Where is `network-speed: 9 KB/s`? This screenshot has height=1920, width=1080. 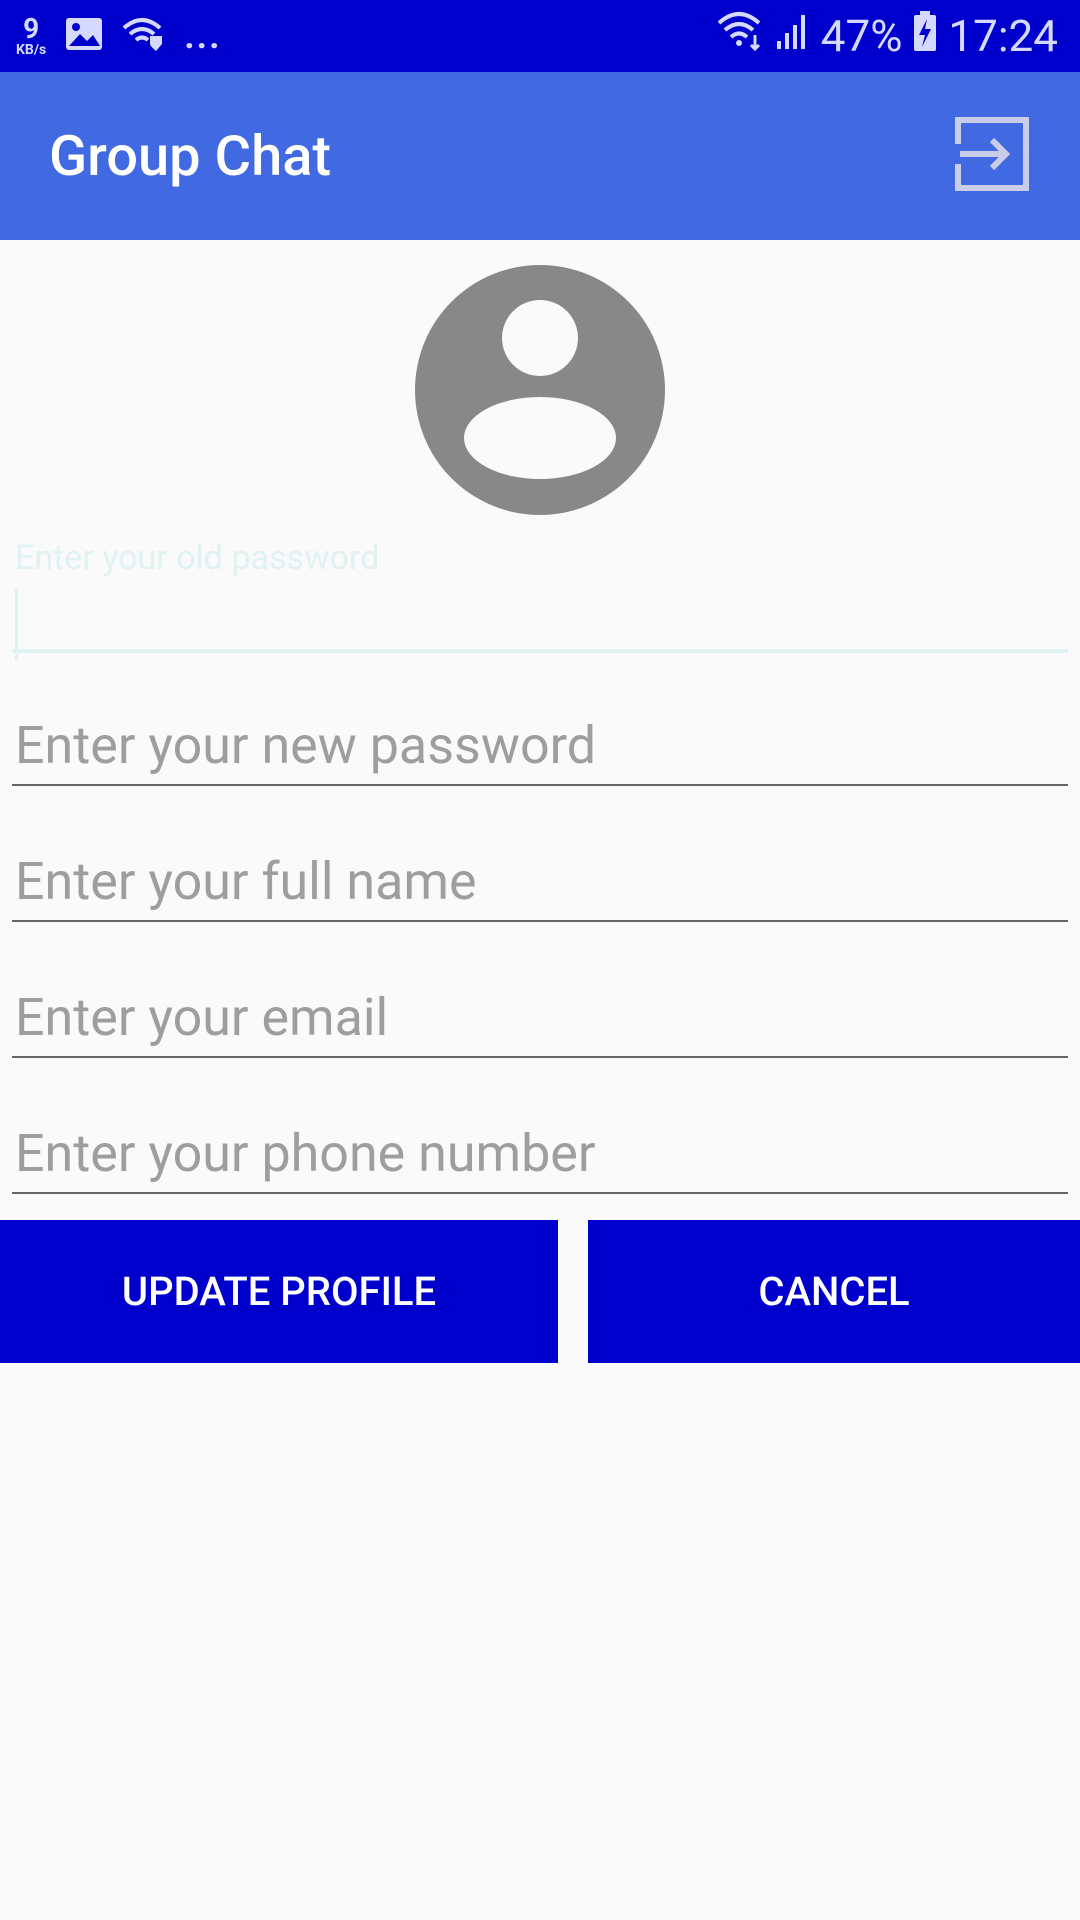 network-speed: 9 KB/s is located at coordinates (31, 35).